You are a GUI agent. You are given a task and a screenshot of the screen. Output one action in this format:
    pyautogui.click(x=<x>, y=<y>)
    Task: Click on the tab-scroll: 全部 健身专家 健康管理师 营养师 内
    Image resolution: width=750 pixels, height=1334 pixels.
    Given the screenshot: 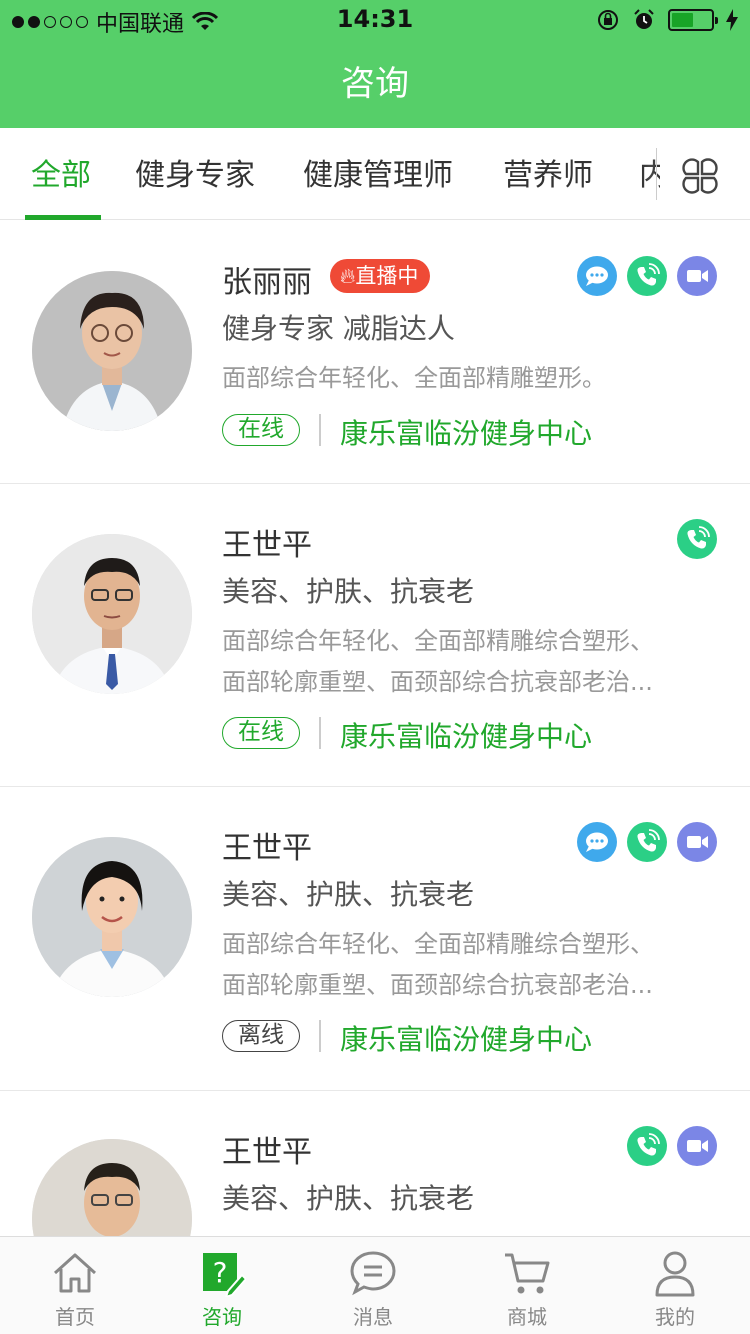 What is the action you would take?
    pyautogui.click(x=330, y=174)
    